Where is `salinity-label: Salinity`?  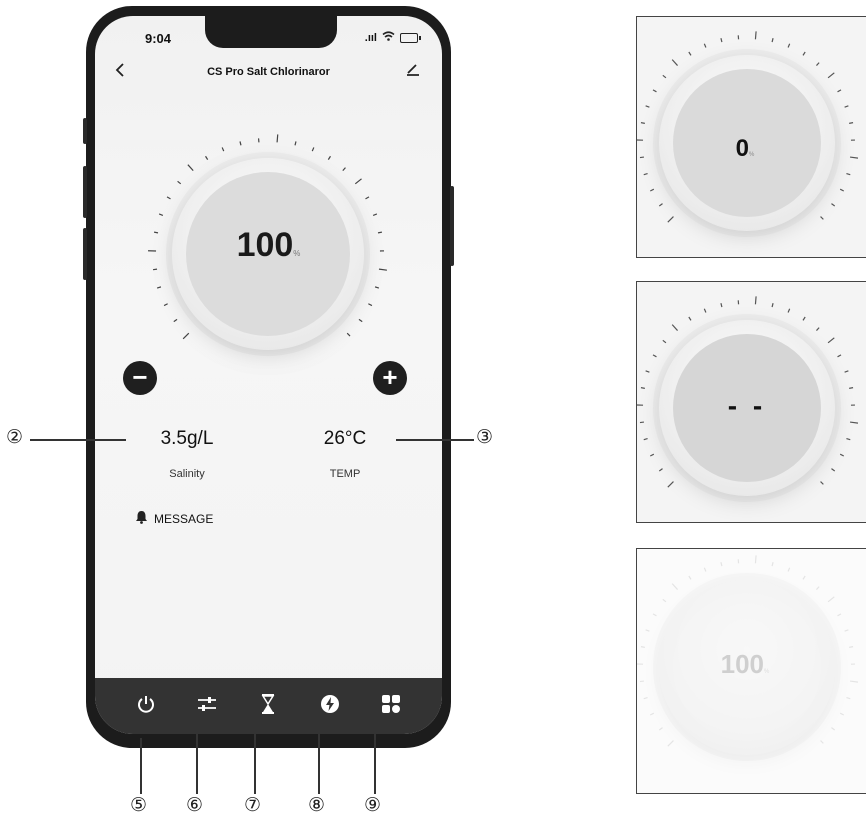
salinity-label: Salinity is located at coordinates (187, 474).